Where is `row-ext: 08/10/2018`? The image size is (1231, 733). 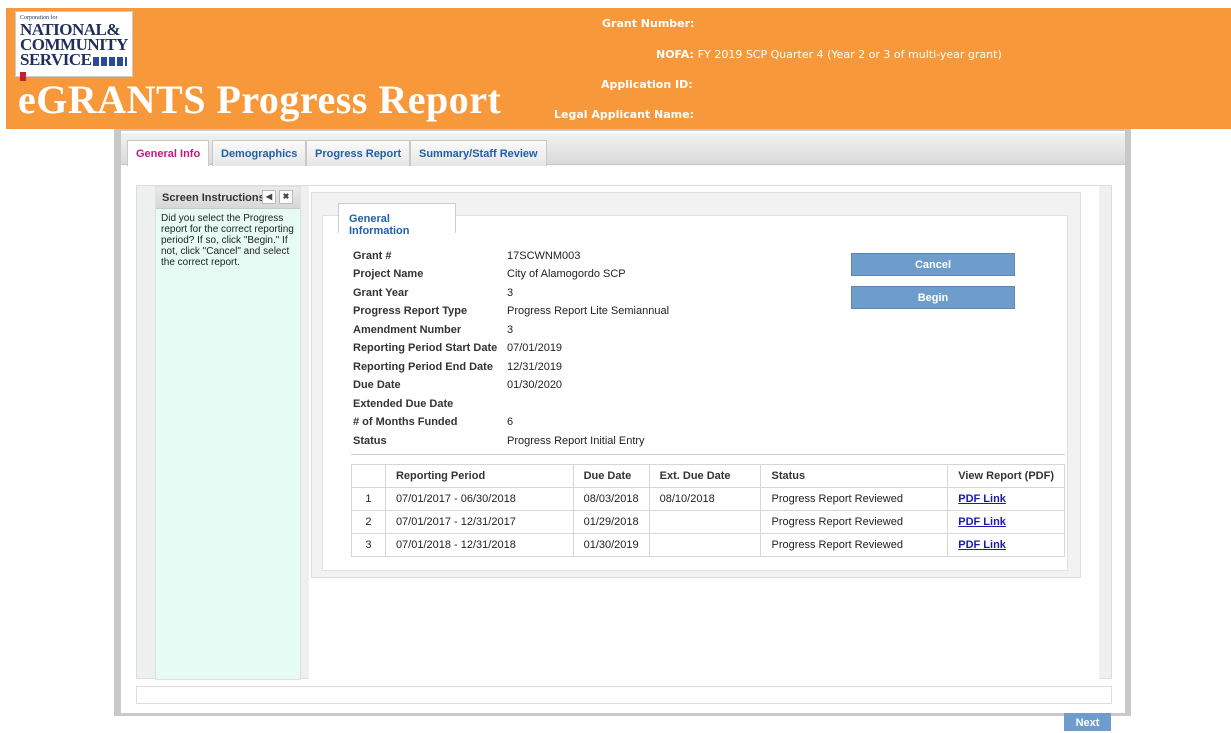 row-ext: 08/10/2018 is located at coordinates (705, 499).